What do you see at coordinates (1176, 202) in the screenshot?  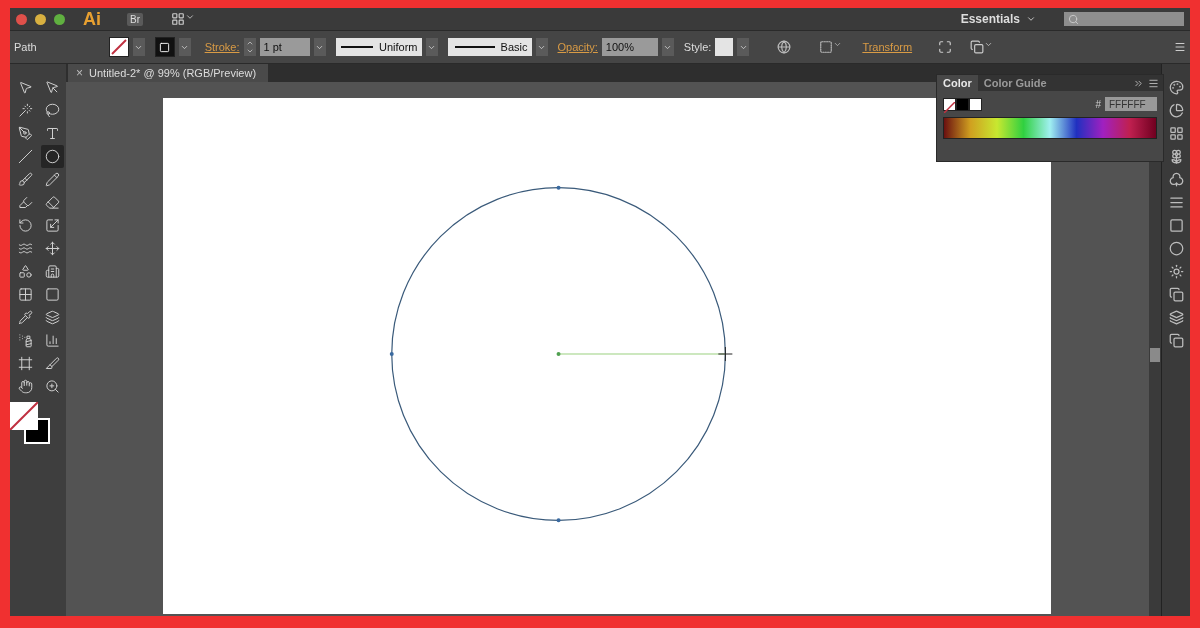 I see `lines-icon` at bounding box center [1176, 202].